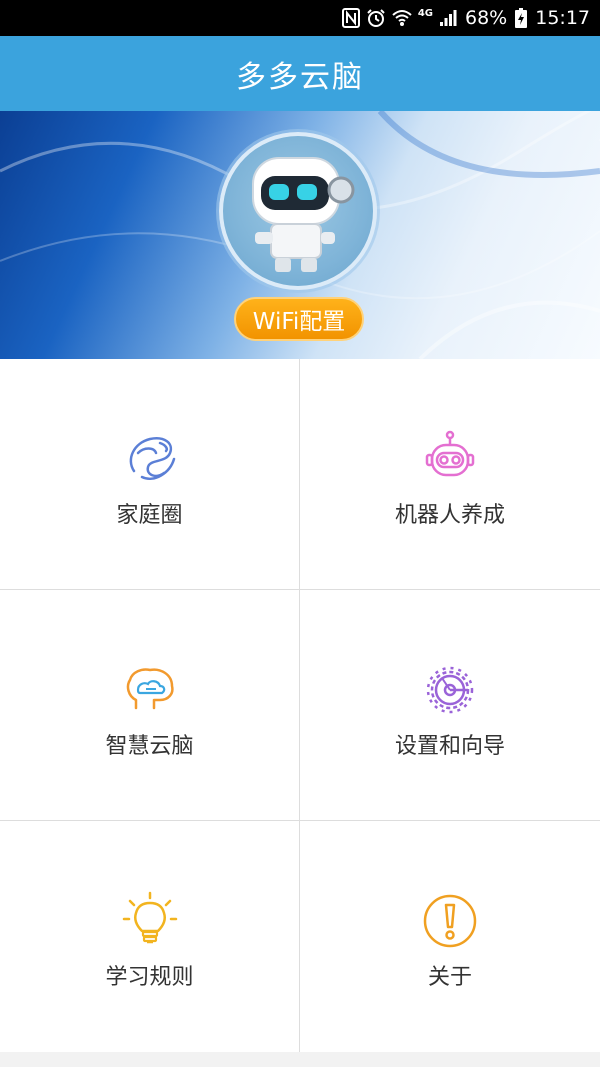 The height and width of the screenshot is (1067, 600). I want to click on robot-icon, so click(450, 453).